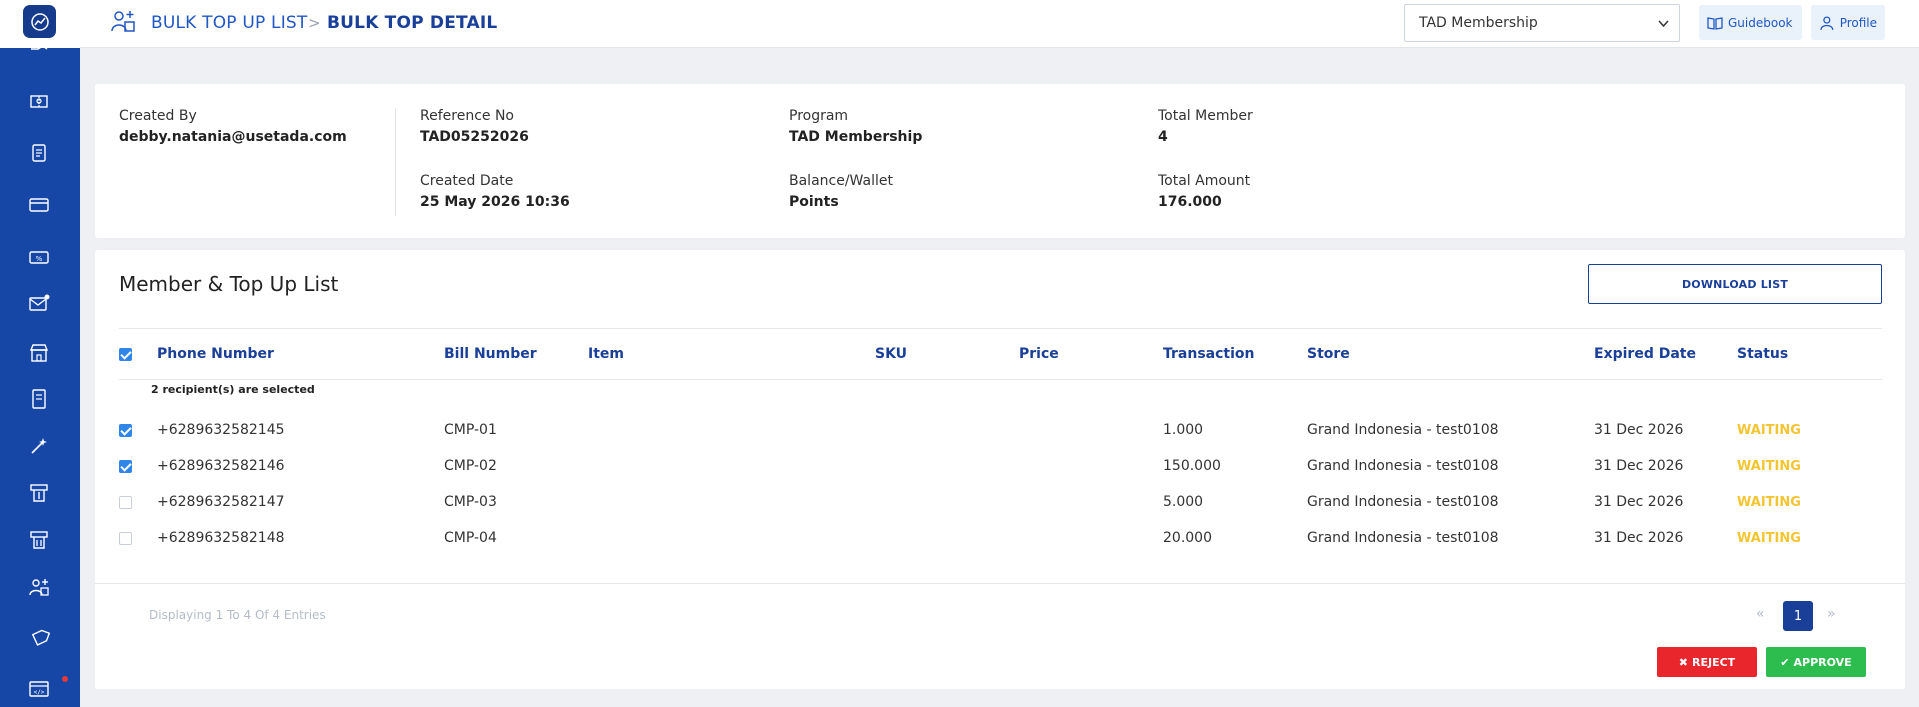 This screenshot has height=707, width=1919. I want to click on book-icon, so click(1715, 23).